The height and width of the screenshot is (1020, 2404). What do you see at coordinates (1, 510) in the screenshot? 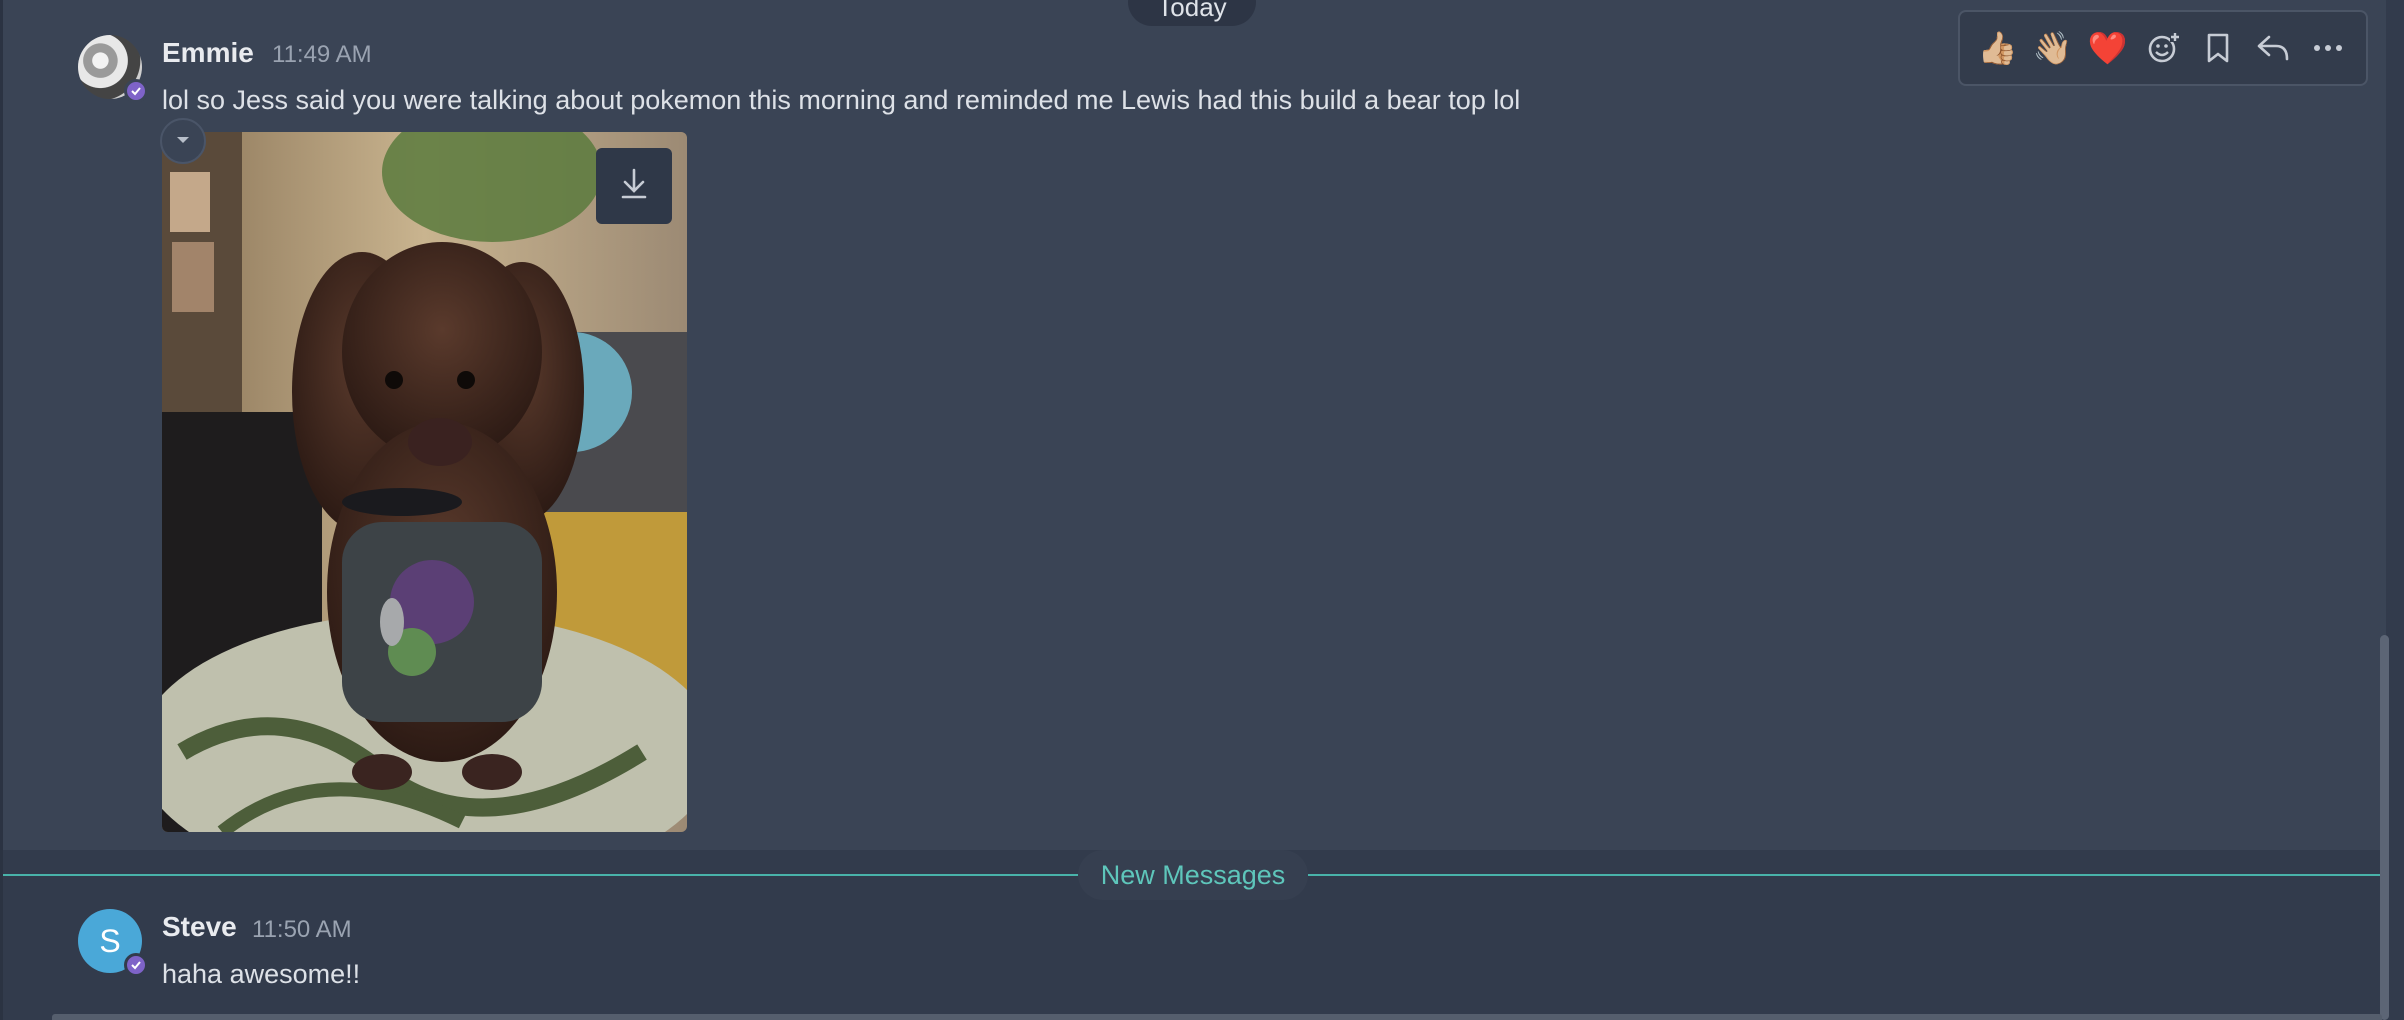
I see `sidebar-edge` at bounding box center [1, 510].